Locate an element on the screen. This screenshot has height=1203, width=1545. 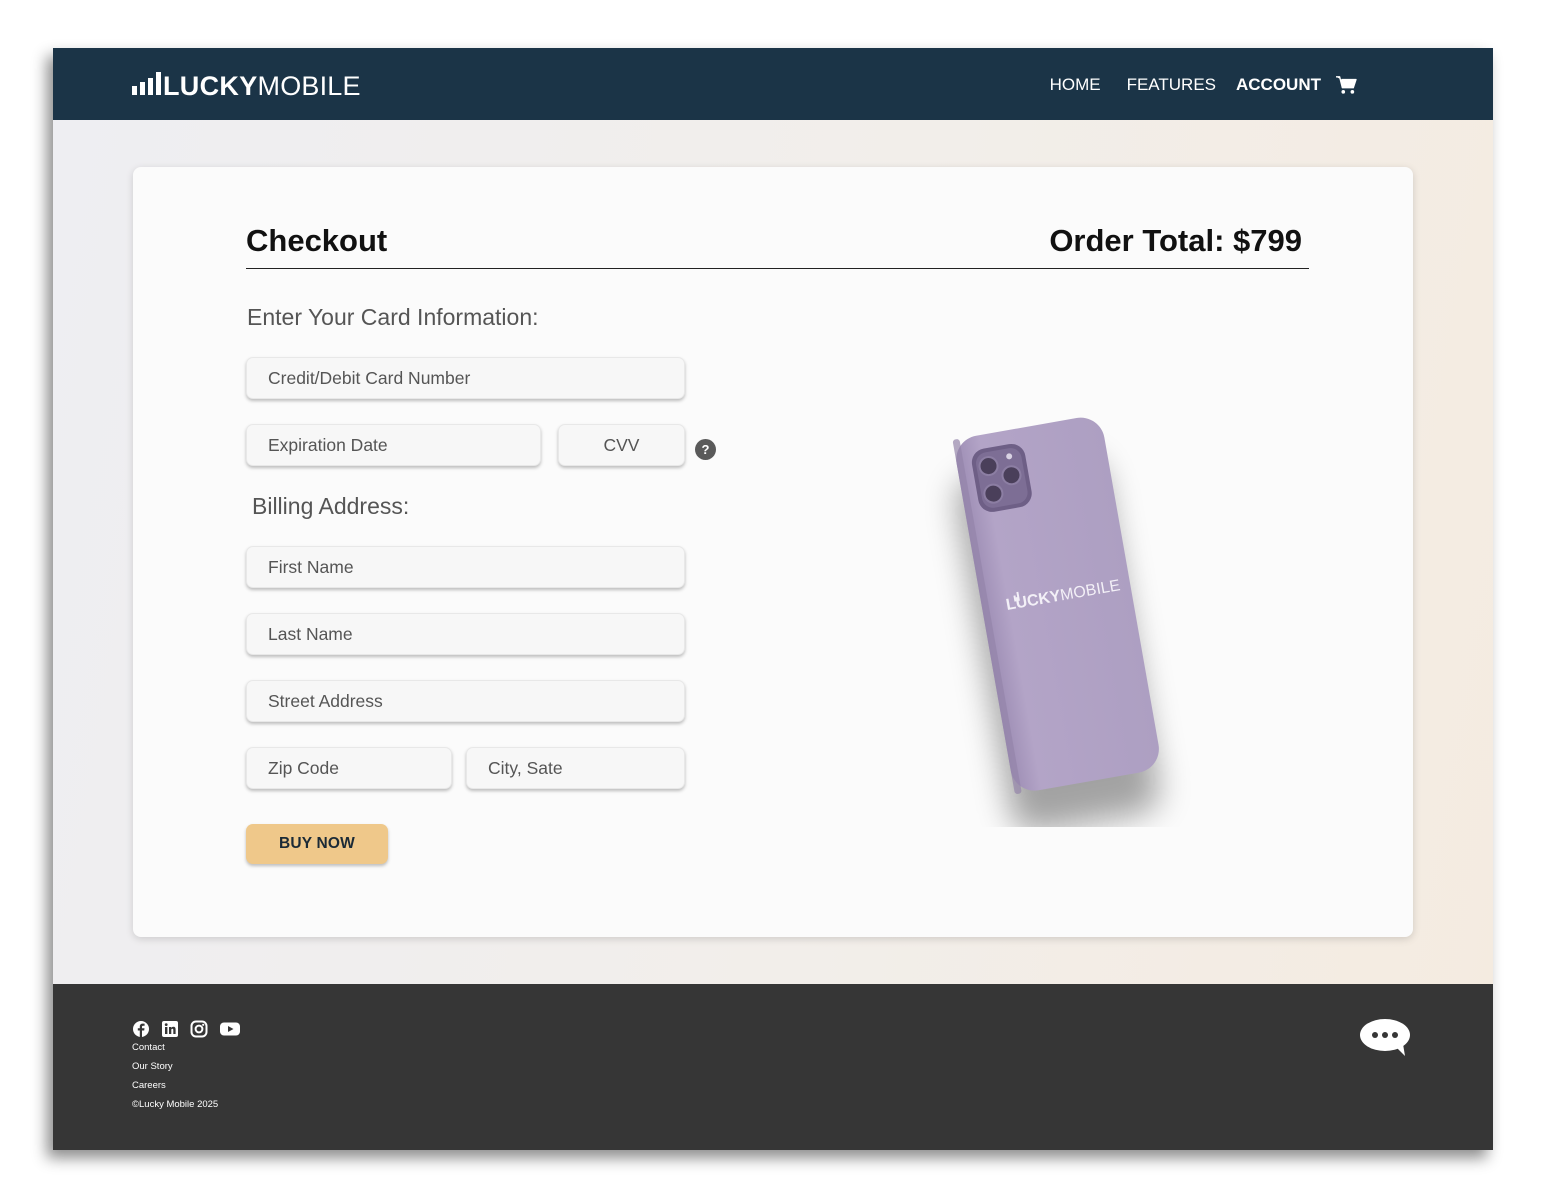
nav-features: FEATURES is located at coordinates (1171, 85).